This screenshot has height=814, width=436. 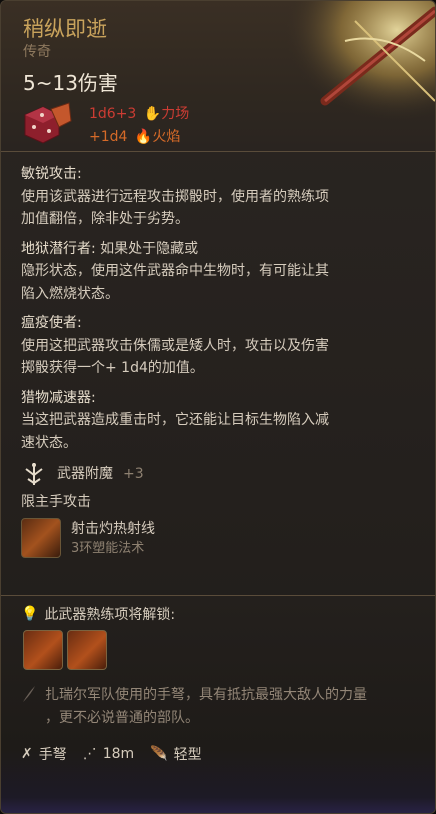 What do you see at coordinates (175, 271) in the screenshot?
I see `ability-text: 隐形状态，使用这件武器命中生物时，有可能让其` at bounding box center [175, 271].